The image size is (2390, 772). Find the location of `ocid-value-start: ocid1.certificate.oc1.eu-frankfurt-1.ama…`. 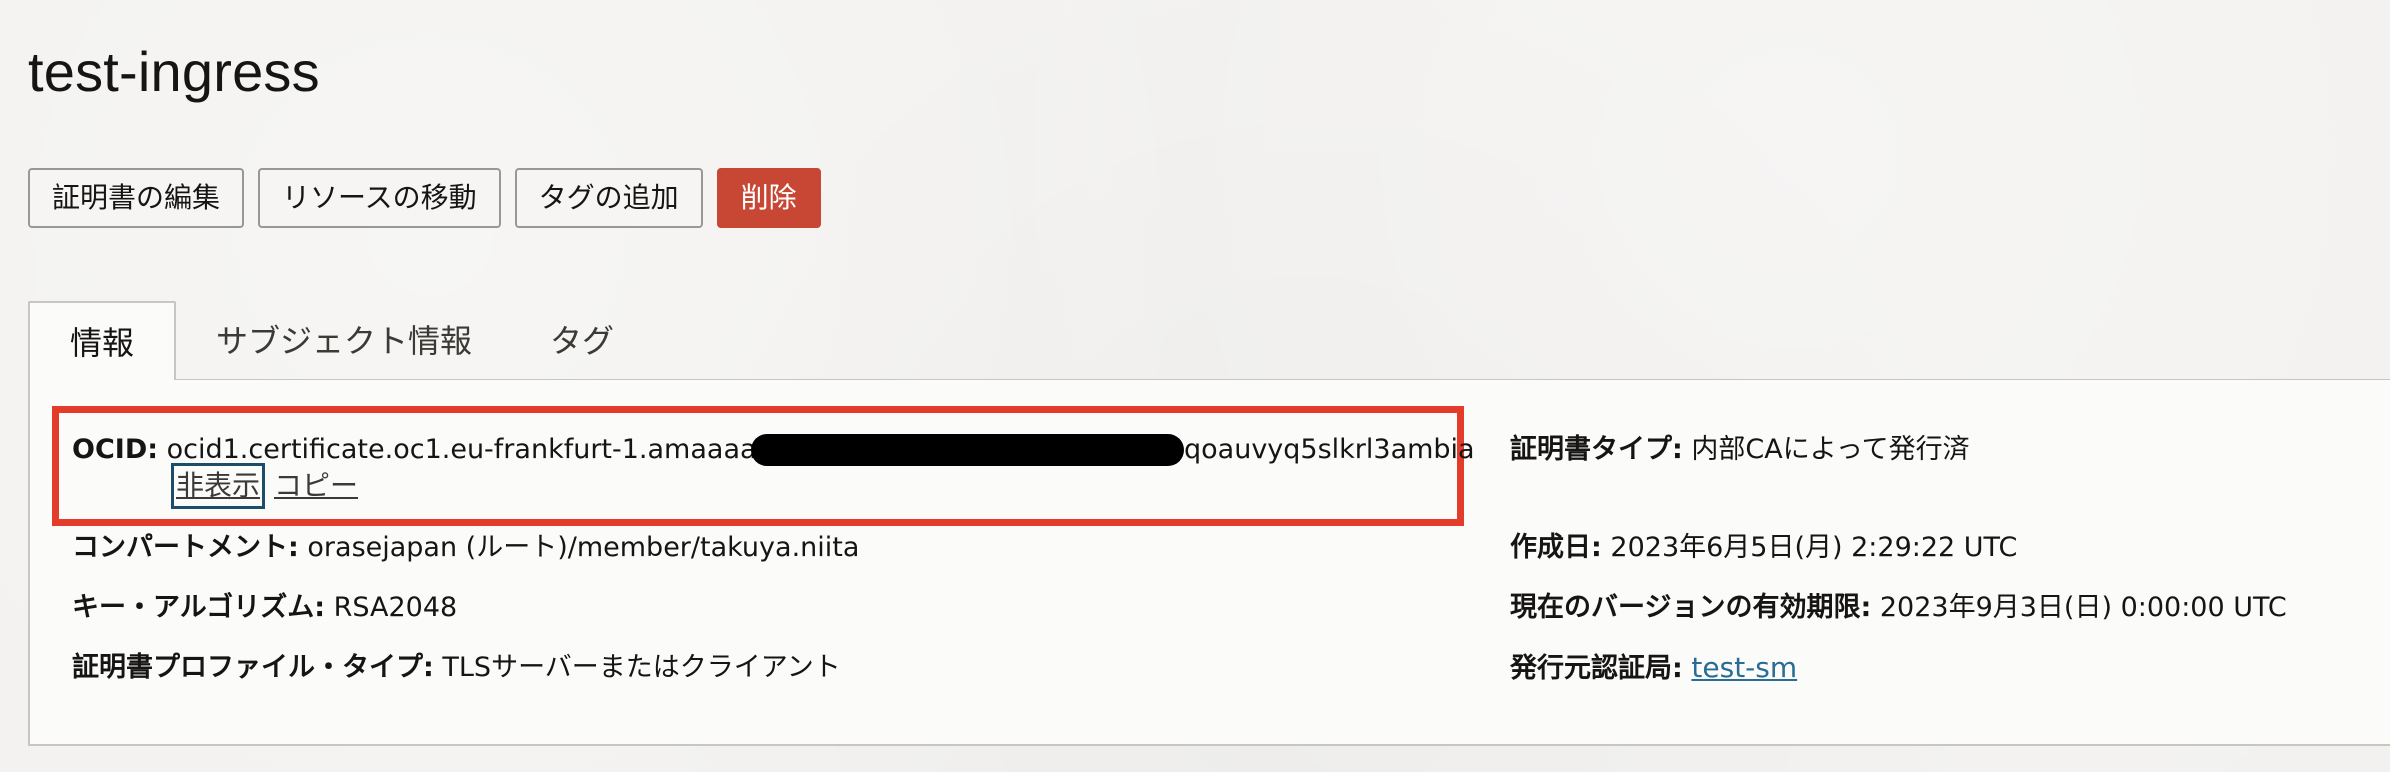

ocid-value-start: ocid1.certificate.oc1.eu-frankfurt-1.ama… is located at coordinates (485, 449).